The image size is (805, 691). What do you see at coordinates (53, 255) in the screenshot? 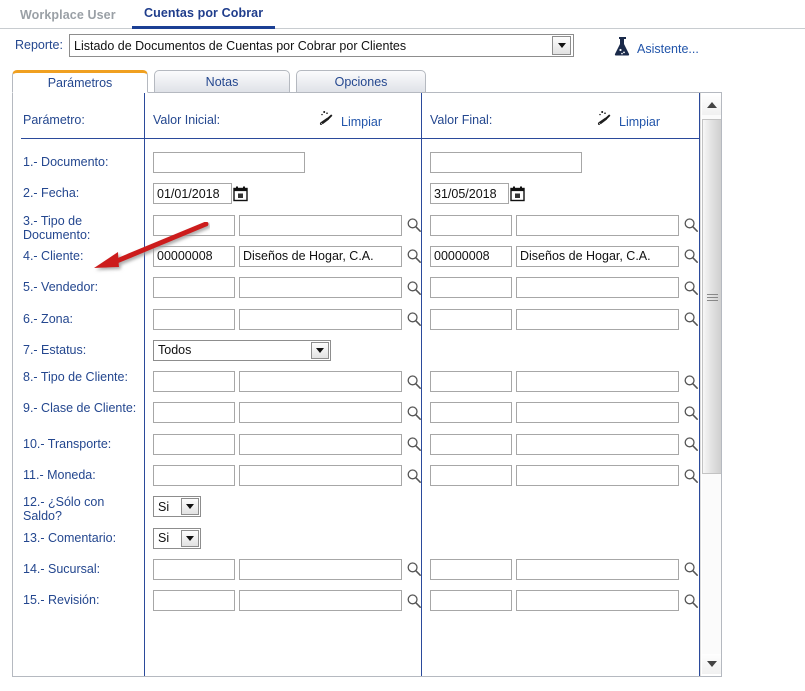
I see `parameter-label: 4.- Cliente:` at bounding box center [53, 255].